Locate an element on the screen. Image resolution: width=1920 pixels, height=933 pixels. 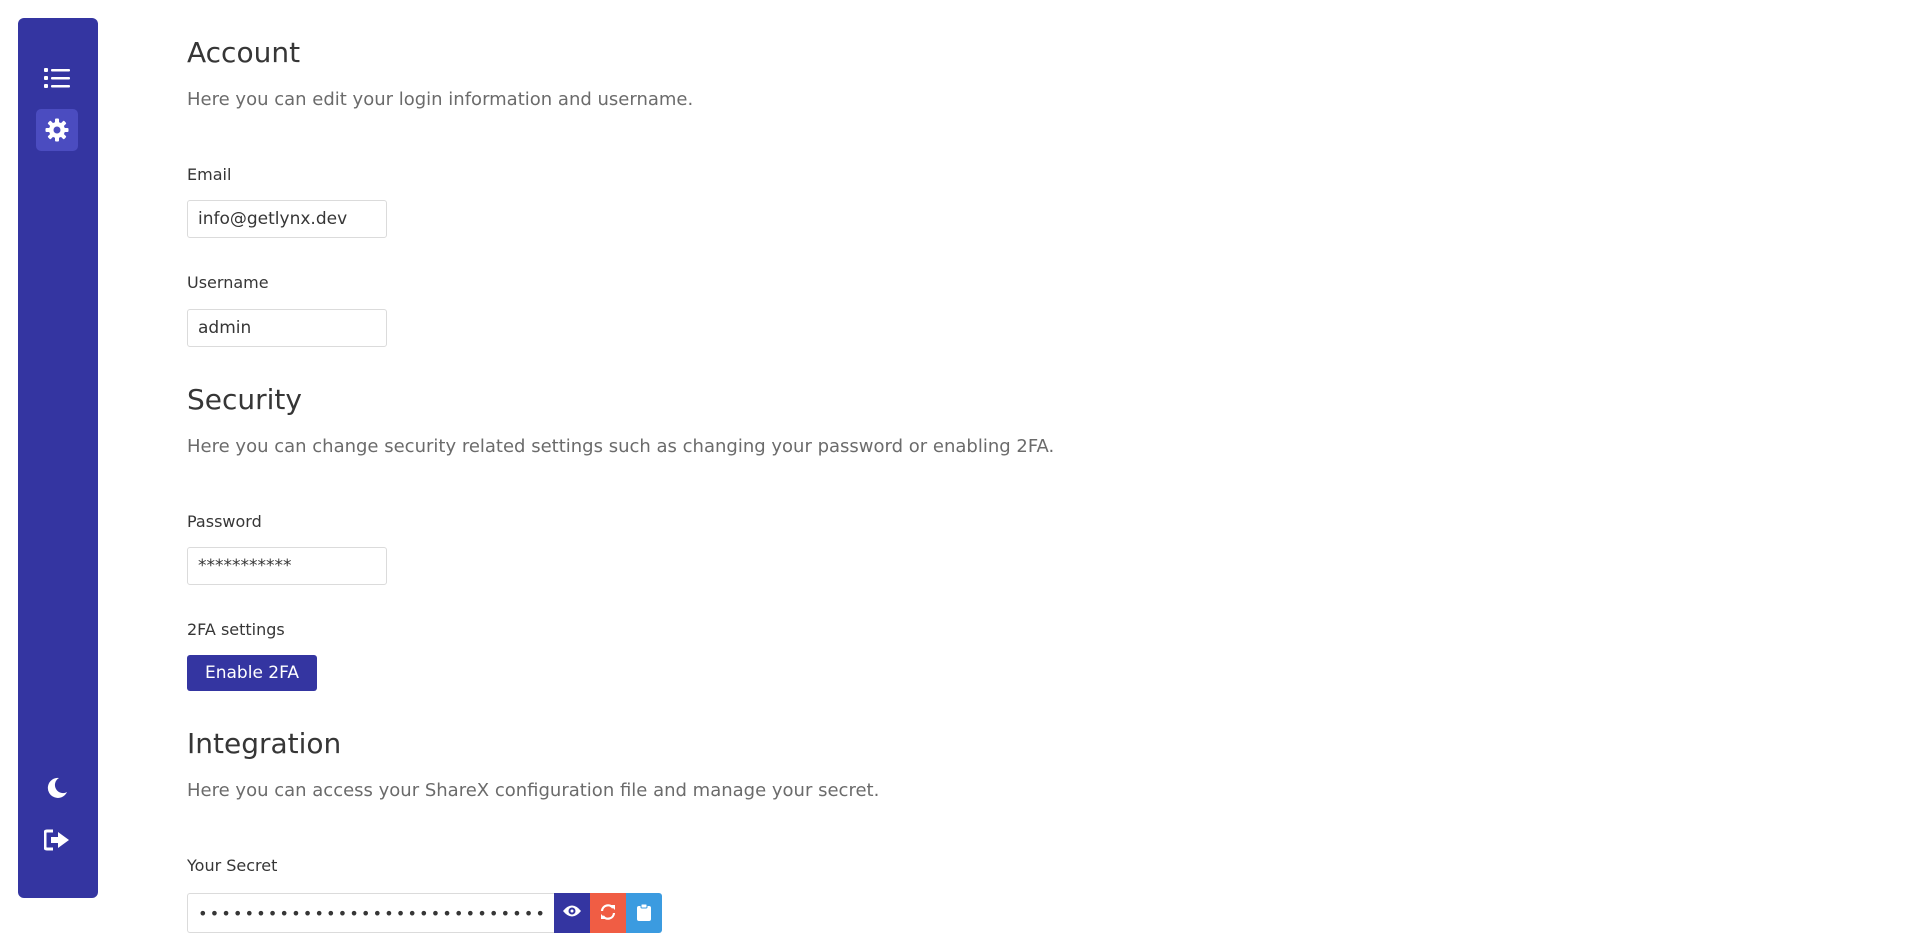
regenerate-secret-button is located at coordinates (608, 913).